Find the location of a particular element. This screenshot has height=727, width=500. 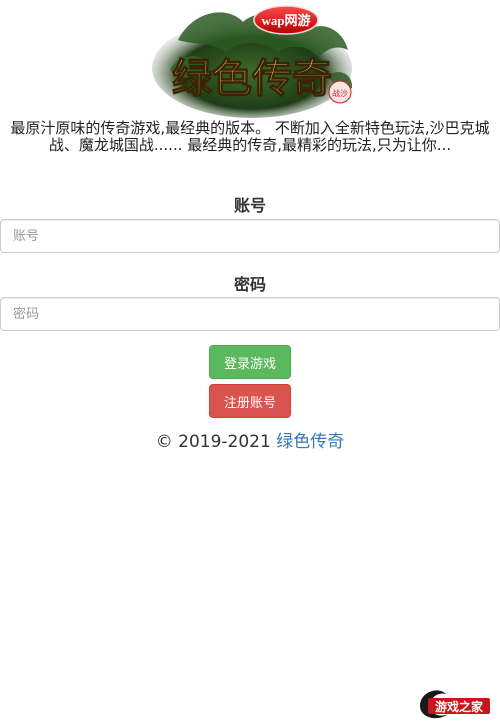

login-game-button: 登录游戏 is located at coordinates (250, 362).